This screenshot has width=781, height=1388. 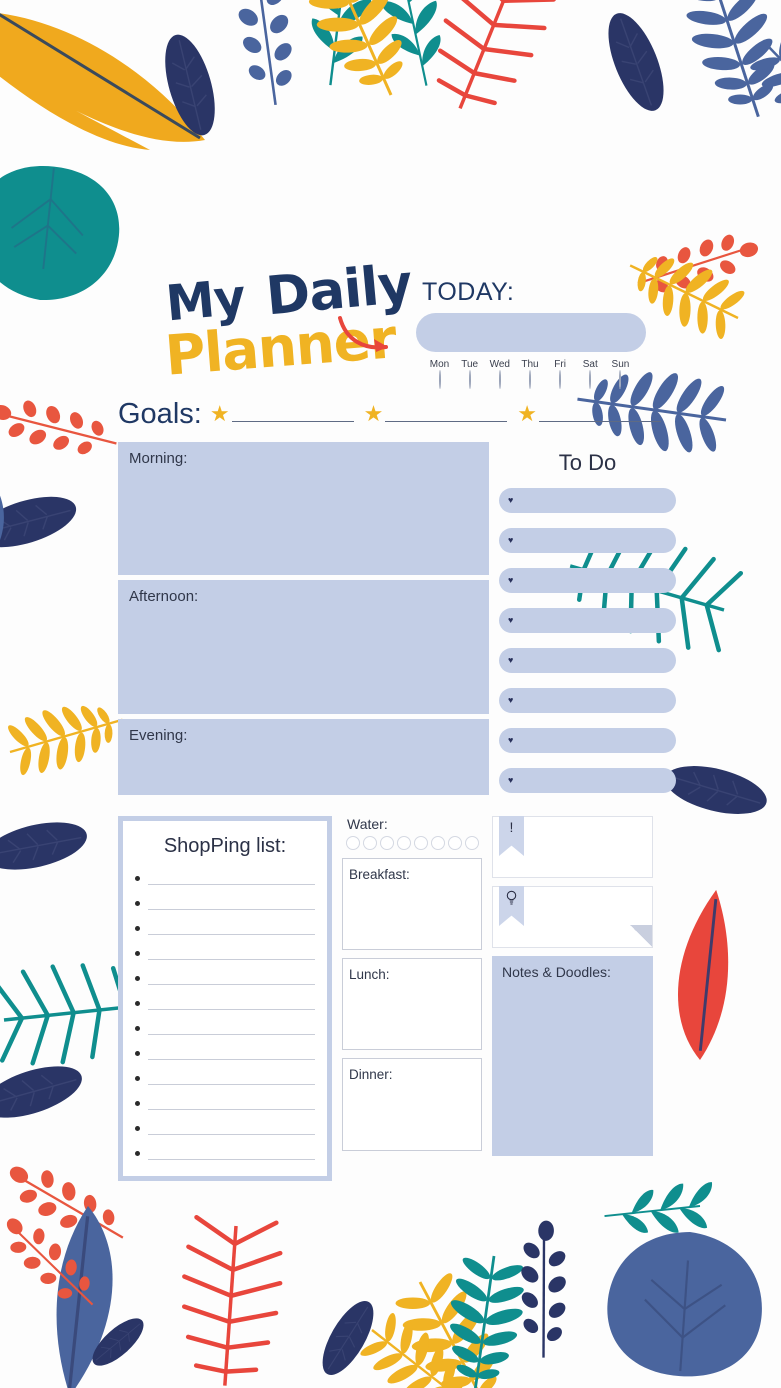 I want to click on water-tracker, so click(x=414, y=843).